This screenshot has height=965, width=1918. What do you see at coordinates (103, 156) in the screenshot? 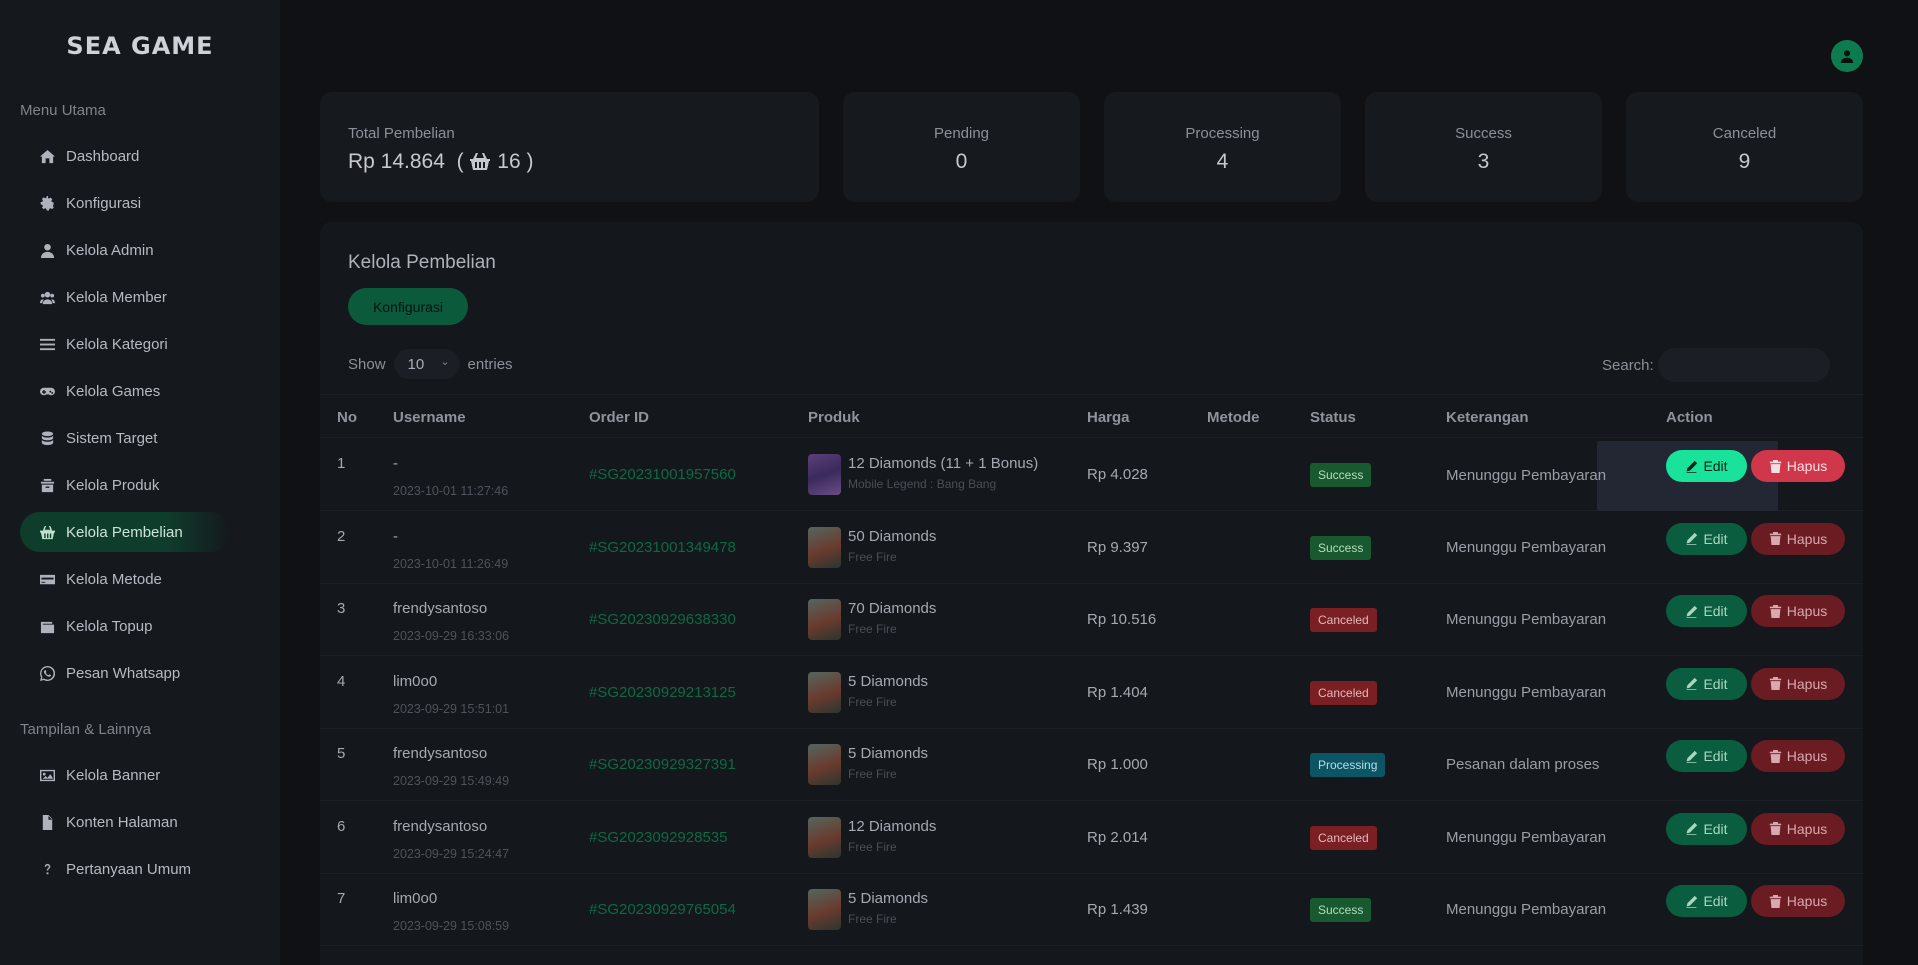
I see `sidebar-item-label: Dashboard` at bounding box center [103, 156].